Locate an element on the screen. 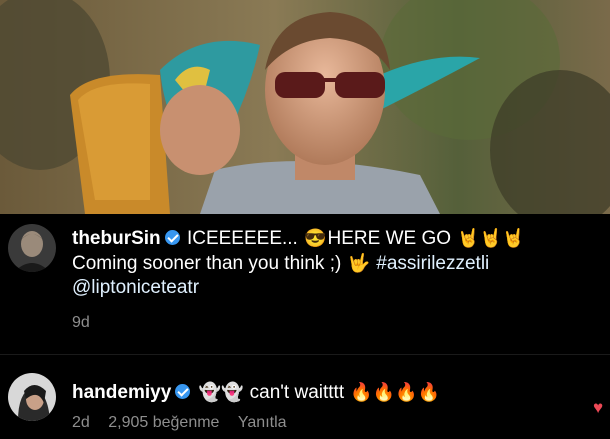 The height and width of the screenshot is (439, 610). reply-button: Yanıtla is located at coordinates (262, 422).